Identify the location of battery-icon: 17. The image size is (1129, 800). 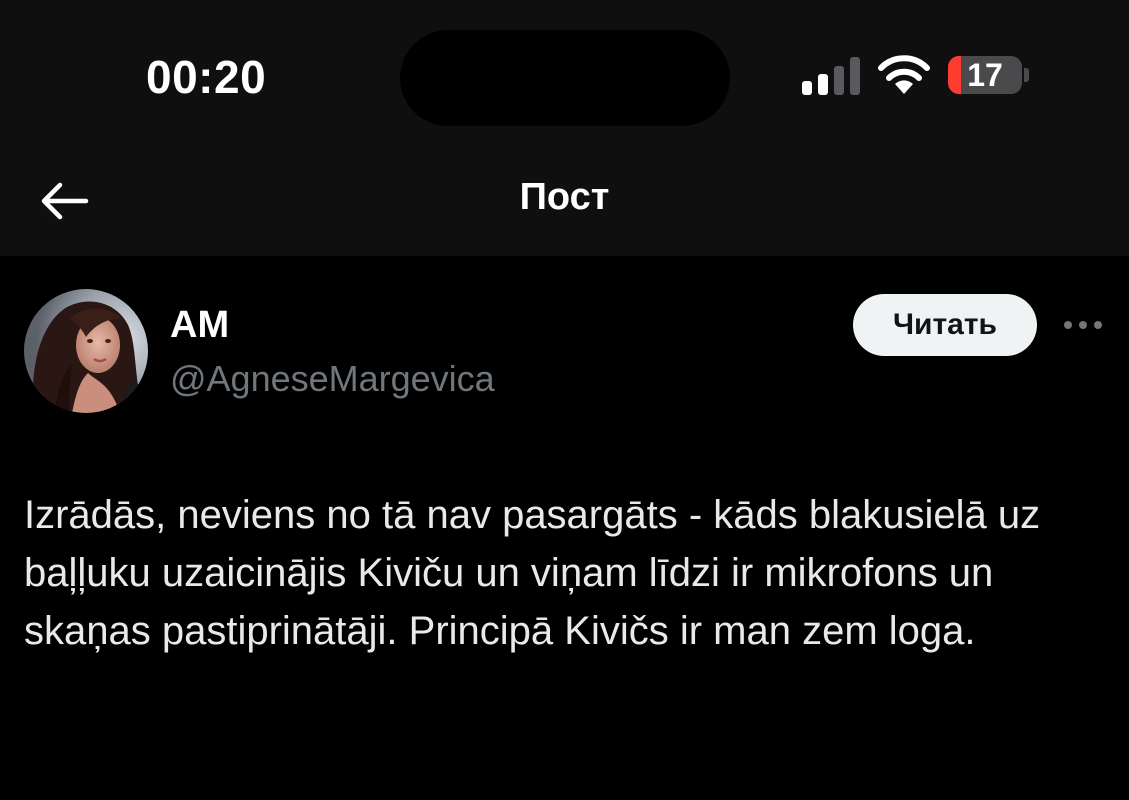
(985, 75).